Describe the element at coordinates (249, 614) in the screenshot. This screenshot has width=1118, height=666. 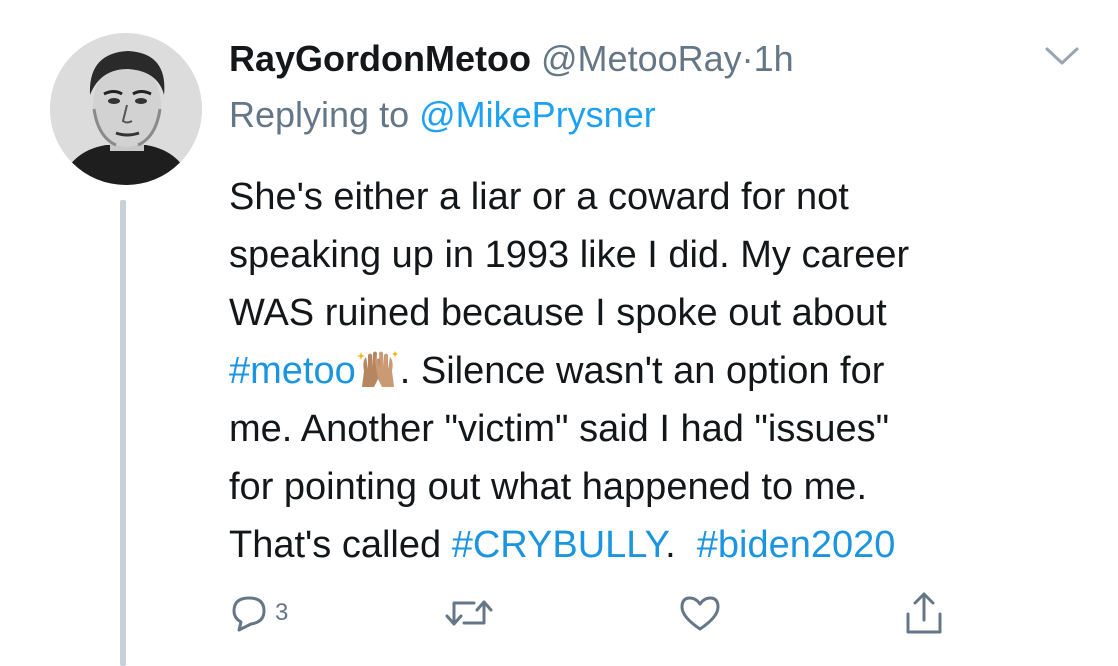
I see `reply-icon` at that location.